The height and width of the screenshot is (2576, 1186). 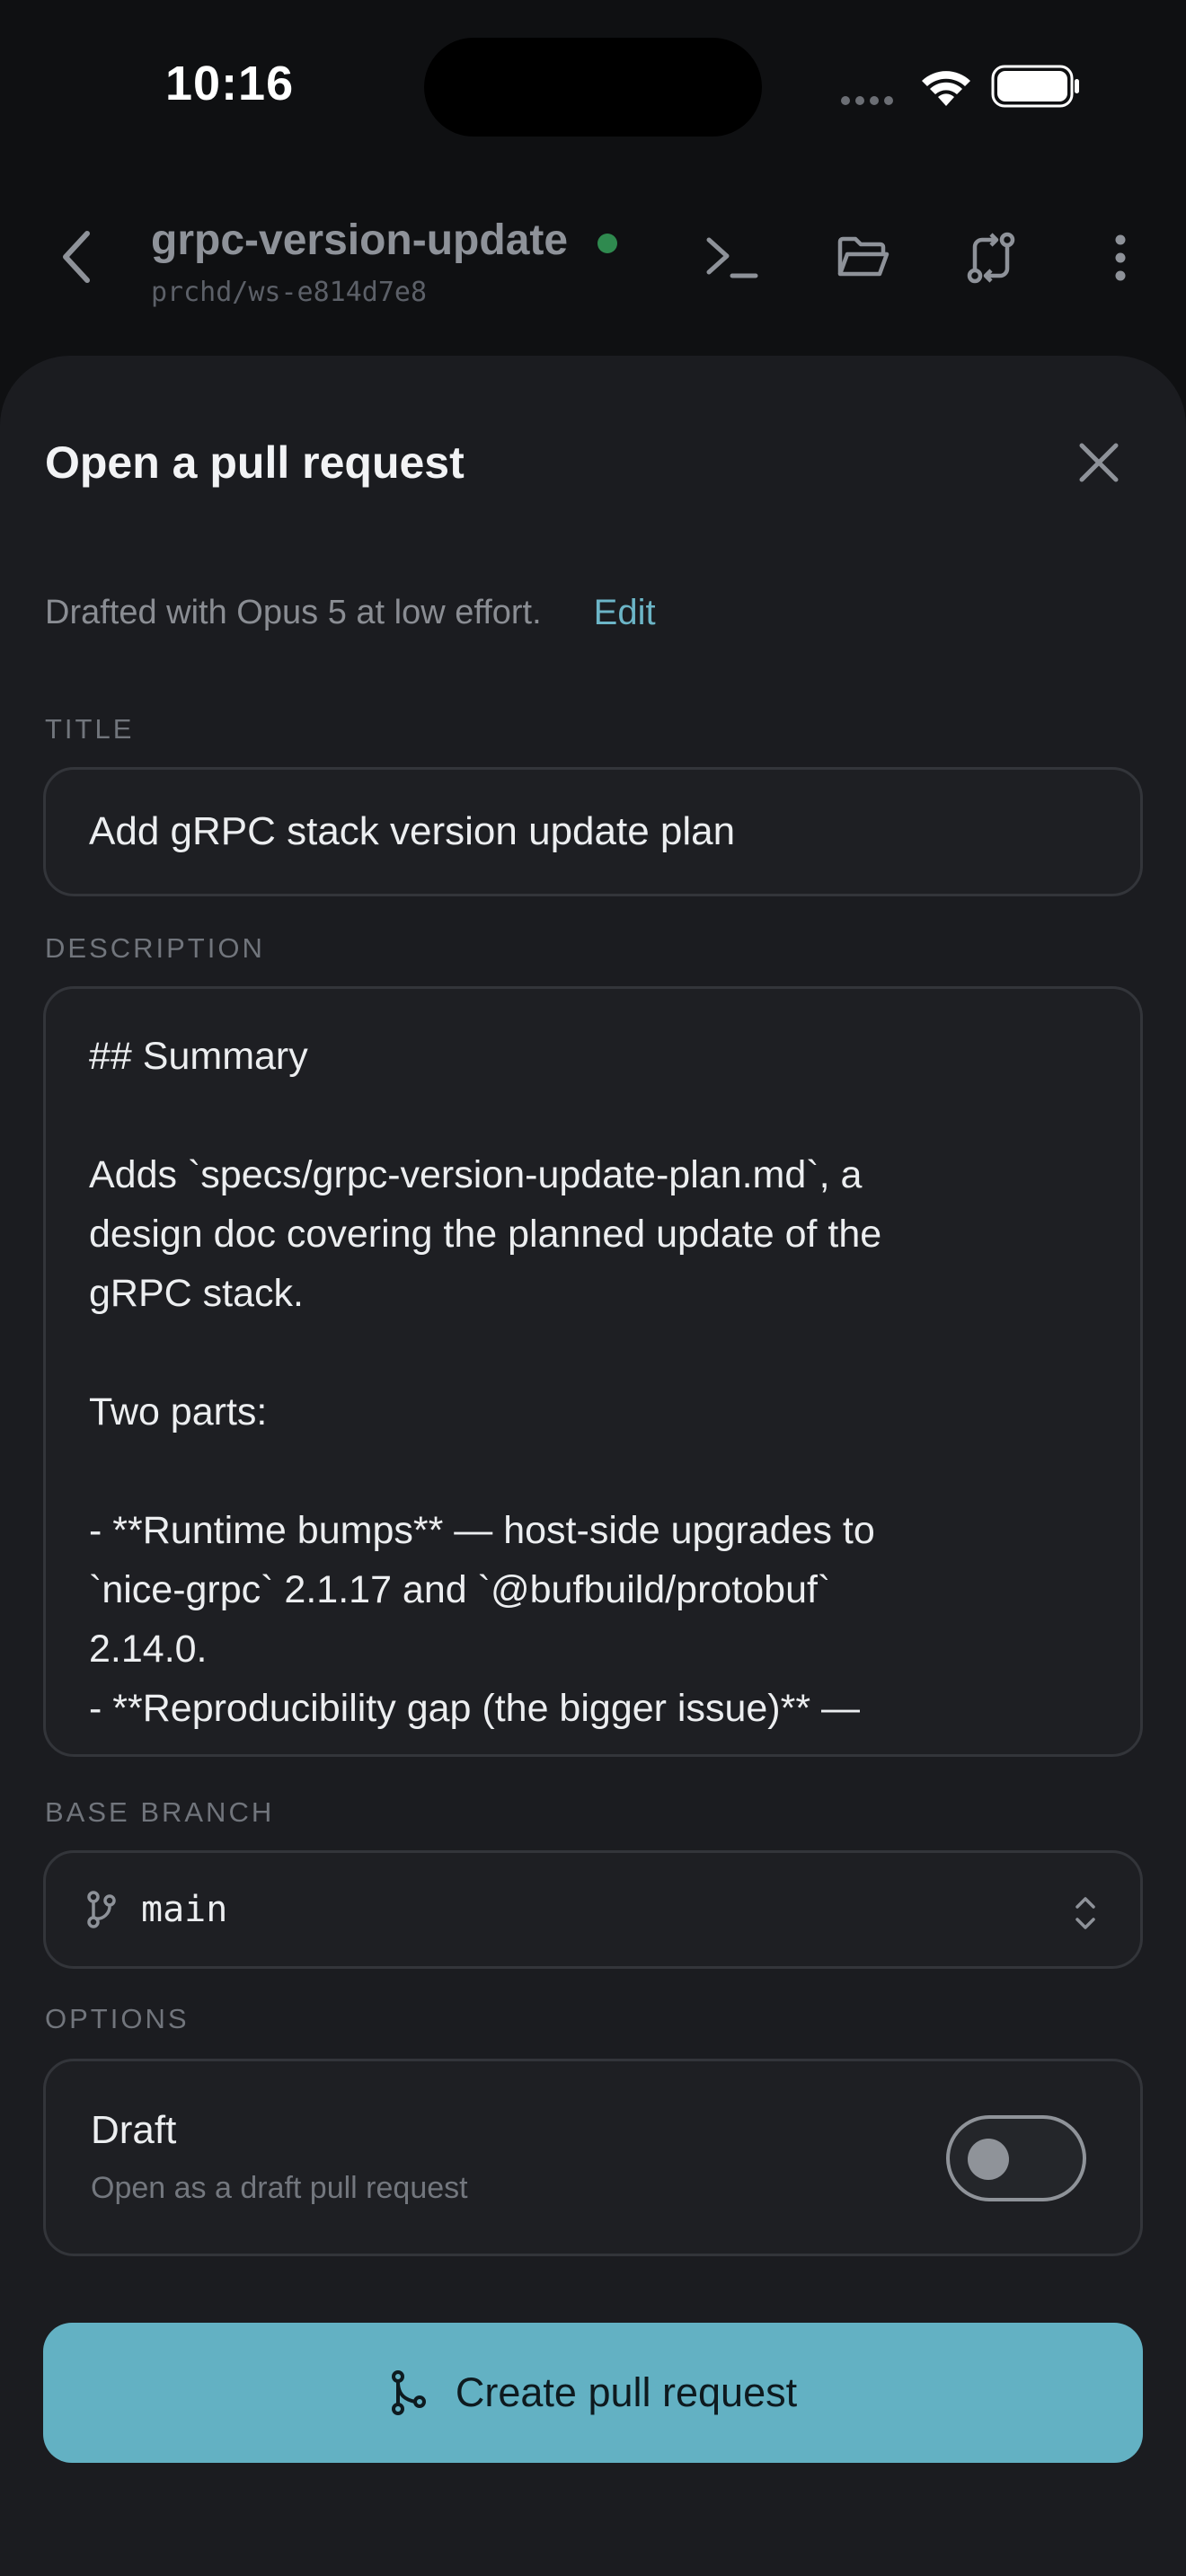 I want to click on draft-option: Draft Open as a draft pull request, so click(x=593, y=2157).